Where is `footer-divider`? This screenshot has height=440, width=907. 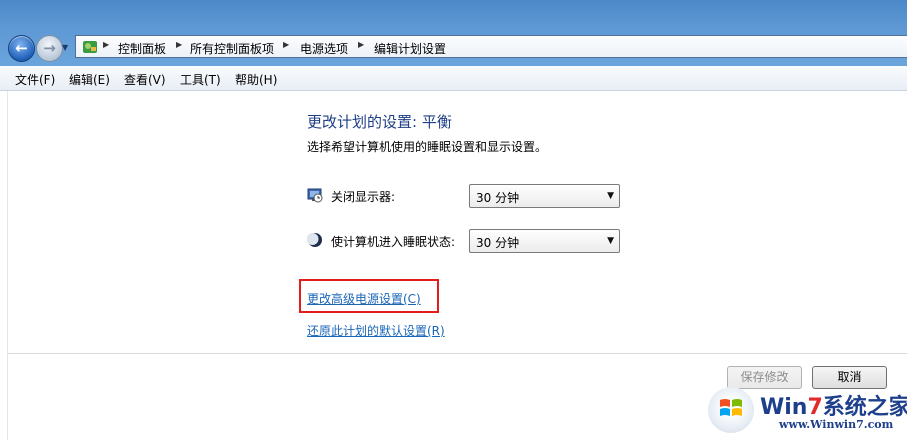 footer-divider is located at coordinates (457, 353).